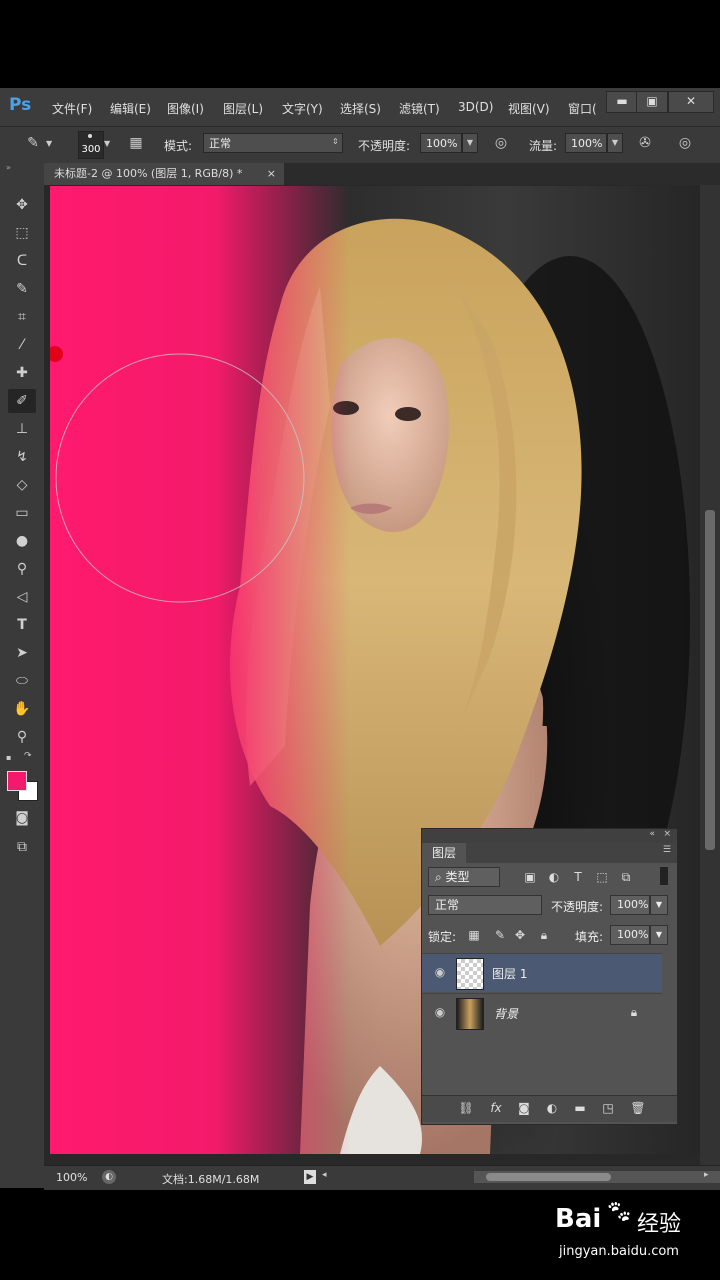 This screenshot has width=720, height=1280. What do you see at coordinates (542, 972) in the screenshot?
I see `layer-row-layer1: ◉ 图层 1` at bounding box center [542, 972].